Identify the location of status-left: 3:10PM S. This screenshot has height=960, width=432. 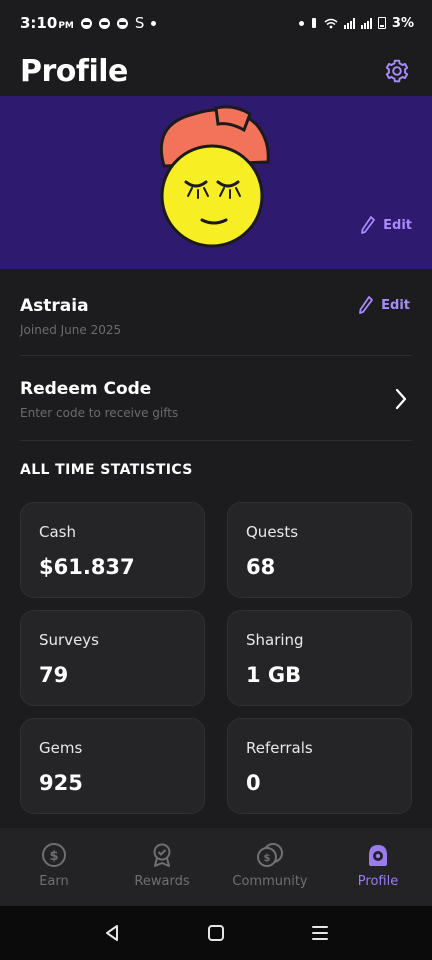
(88, 23).